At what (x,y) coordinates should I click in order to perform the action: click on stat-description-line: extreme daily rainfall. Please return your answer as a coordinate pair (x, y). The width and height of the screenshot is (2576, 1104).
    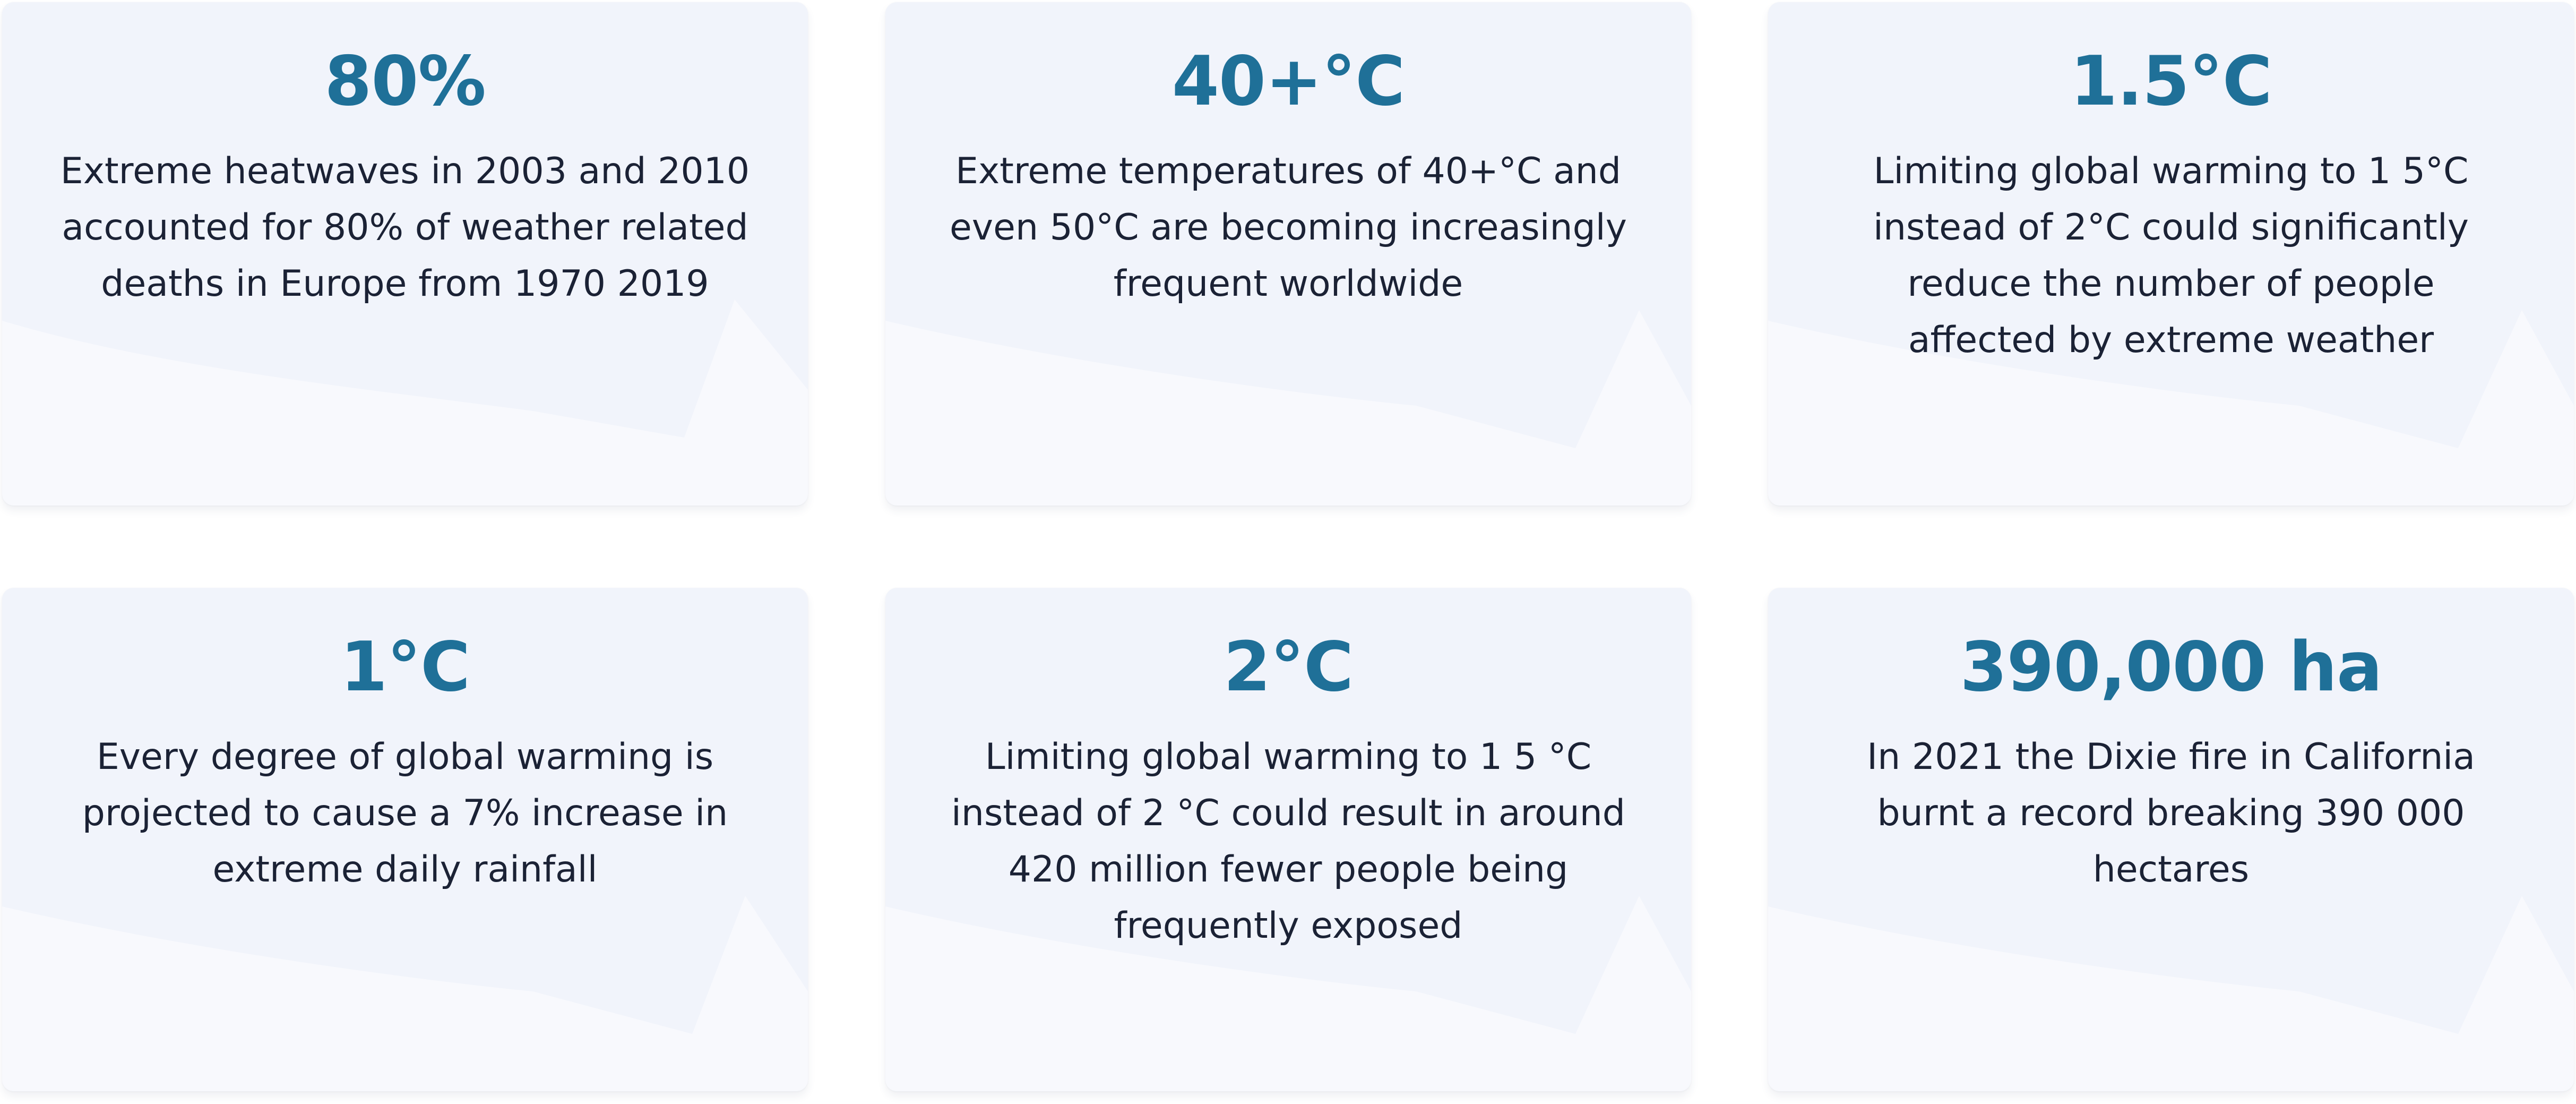
    Looking at the image, I should click on (405, 870).